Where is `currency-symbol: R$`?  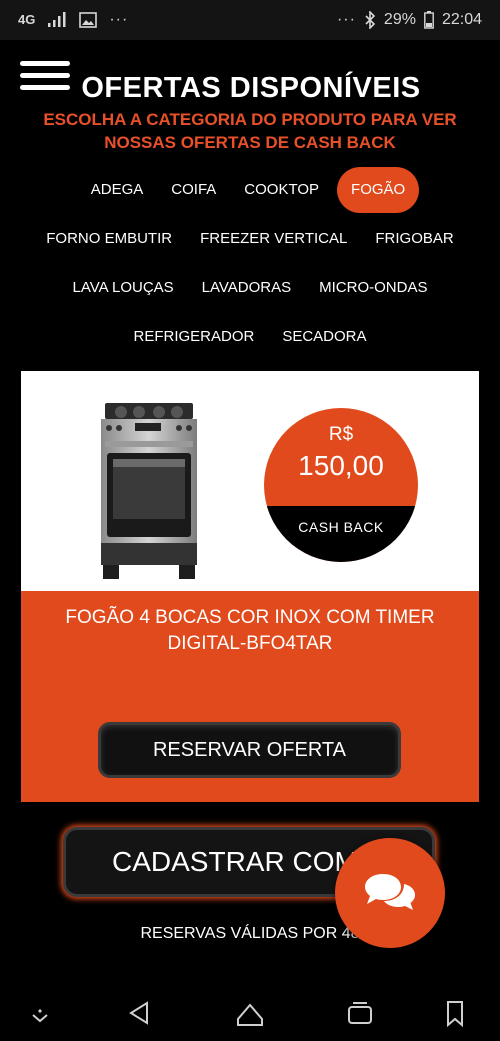
currency-symbol: R$ is located at coordinates (341, 434).